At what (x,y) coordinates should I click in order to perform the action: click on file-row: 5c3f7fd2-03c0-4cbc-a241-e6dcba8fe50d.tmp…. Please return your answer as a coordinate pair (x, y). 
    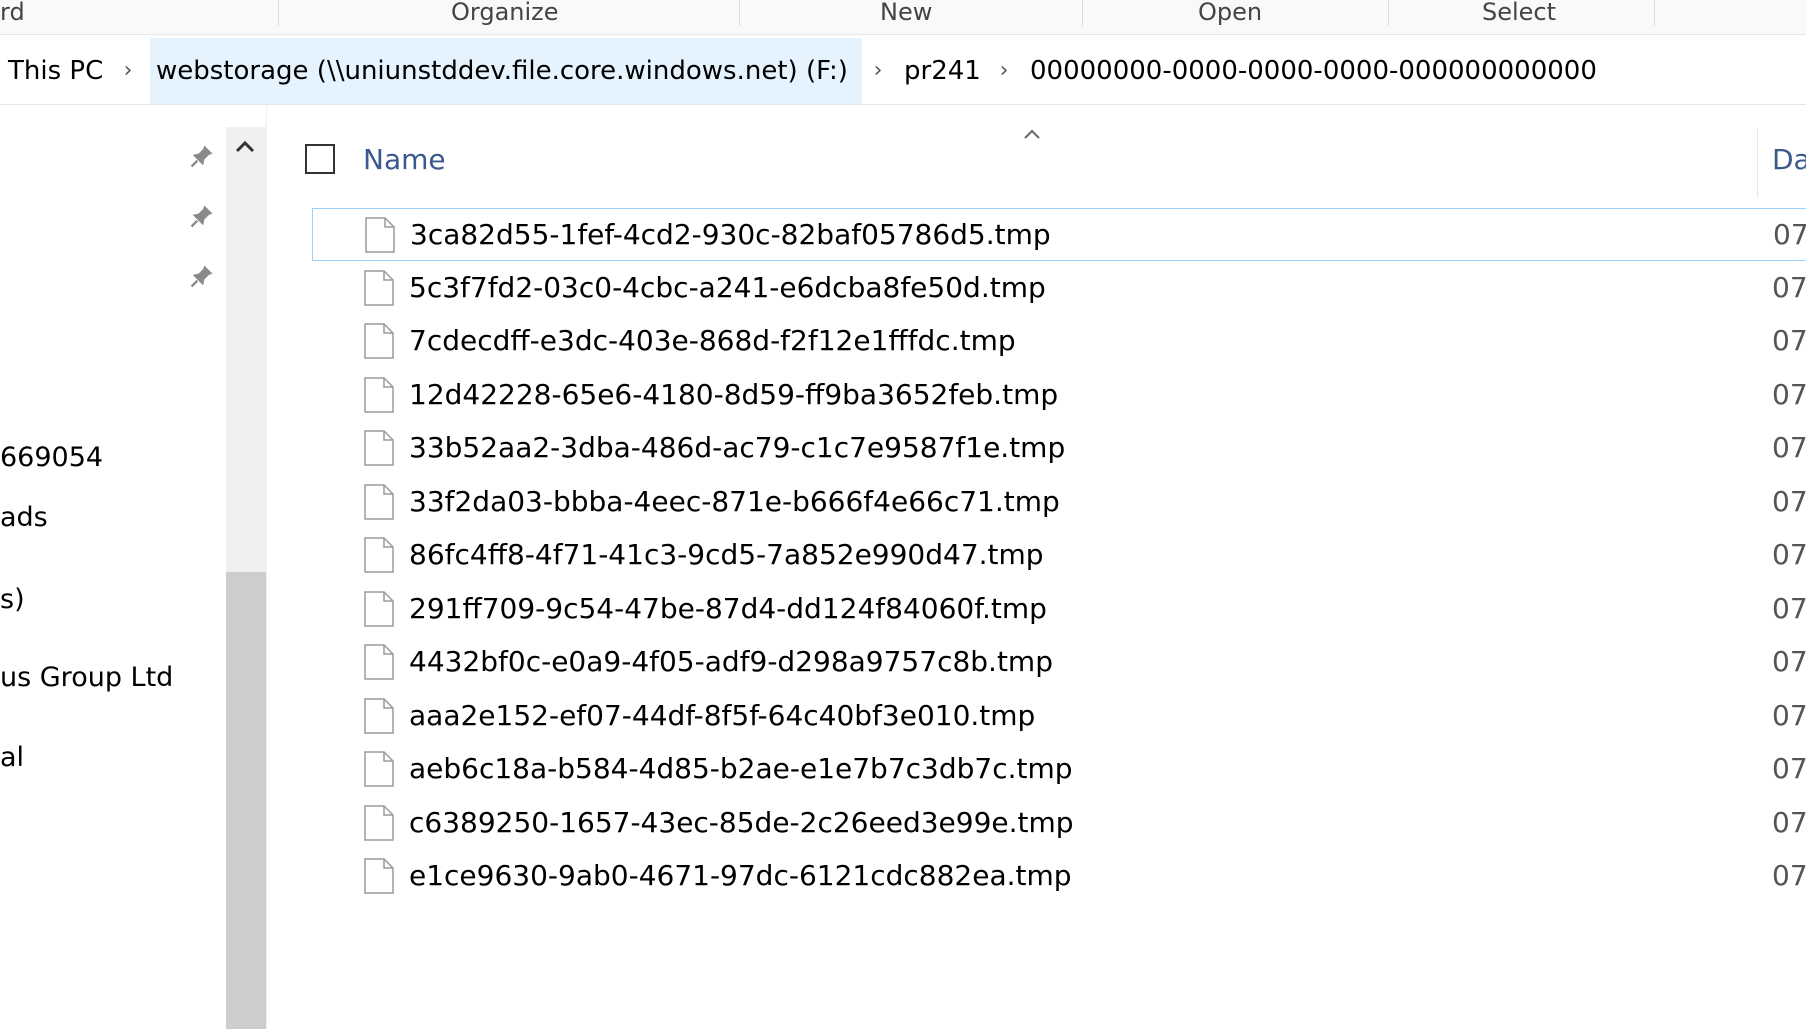
    Looking at the image, I should click on (1059, 288).